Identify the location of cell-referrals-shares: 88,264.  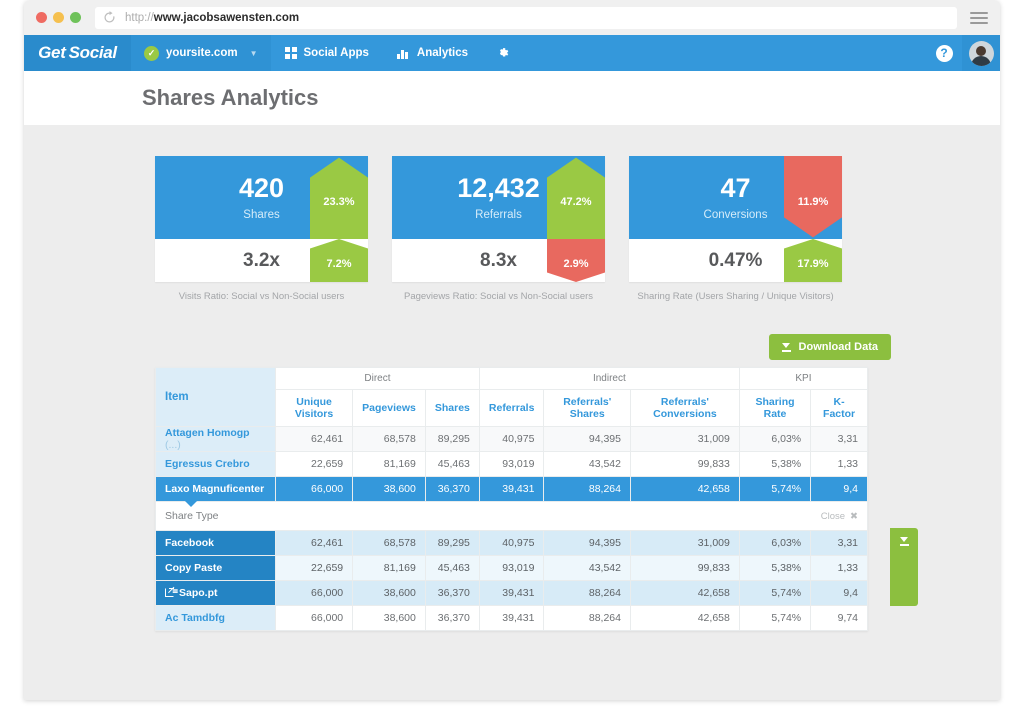
(587, 489).